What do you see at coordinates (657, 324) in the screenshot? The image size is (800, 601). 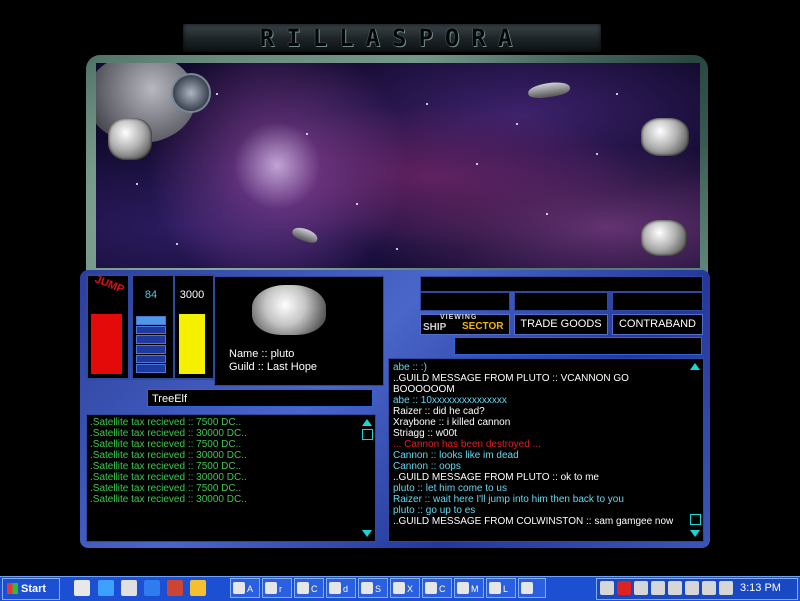 I see `contraband-button: CONTRABAND` at bounding box center [657, 324].